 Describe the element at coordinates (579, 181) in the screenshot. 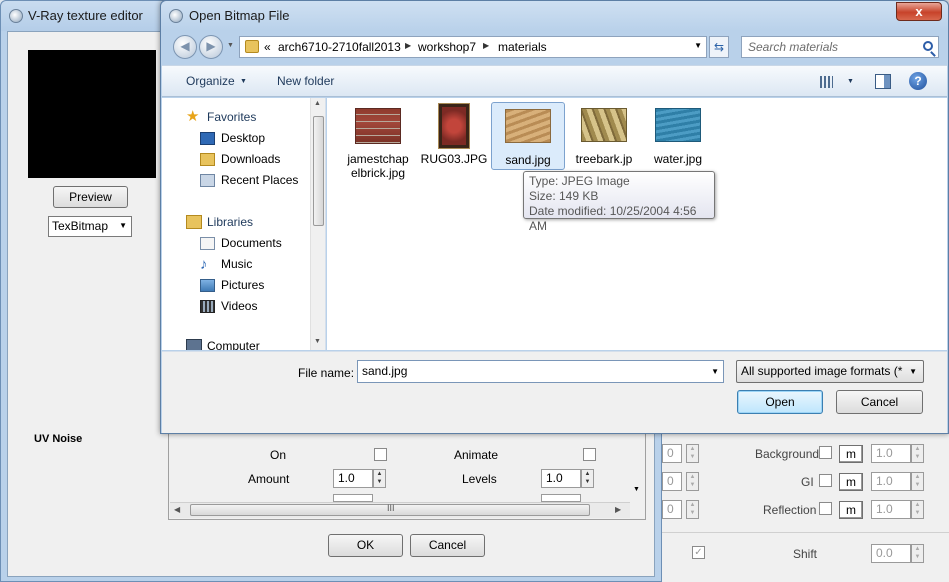

I see `tooltip-type: Type: JPEG Image` at that location.